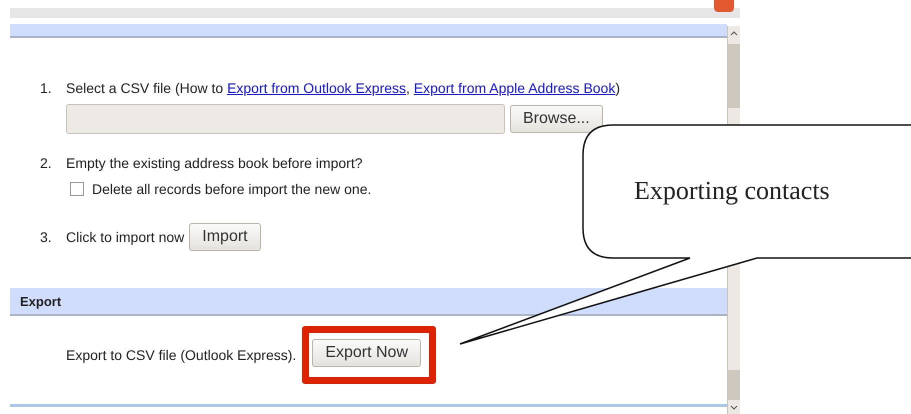 This screenshot has width=911, height=414. What do you see at coordinates (46, 163) in the screenshot?
I see `step-number: 2.` at bounding box center [46, 163].